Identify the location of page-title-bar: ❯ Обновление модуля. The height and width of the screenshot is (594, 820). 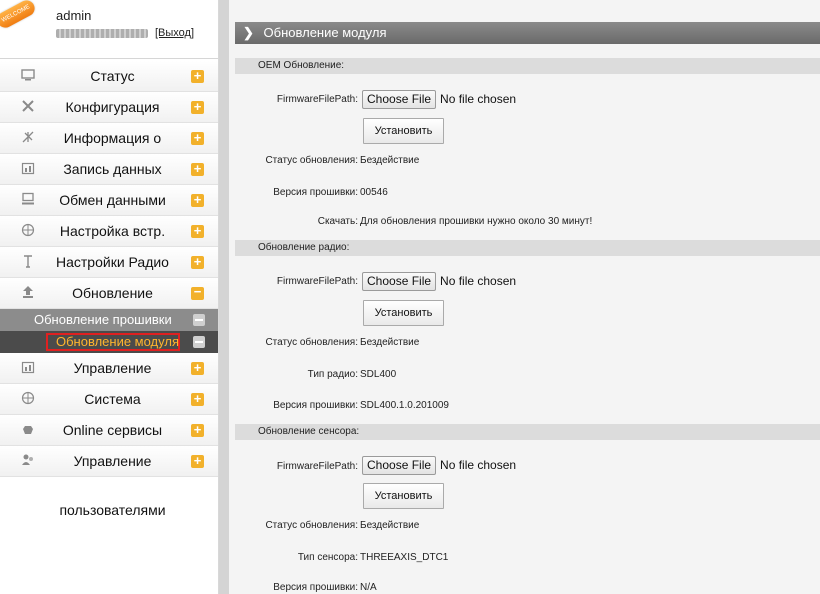
(527, 33).